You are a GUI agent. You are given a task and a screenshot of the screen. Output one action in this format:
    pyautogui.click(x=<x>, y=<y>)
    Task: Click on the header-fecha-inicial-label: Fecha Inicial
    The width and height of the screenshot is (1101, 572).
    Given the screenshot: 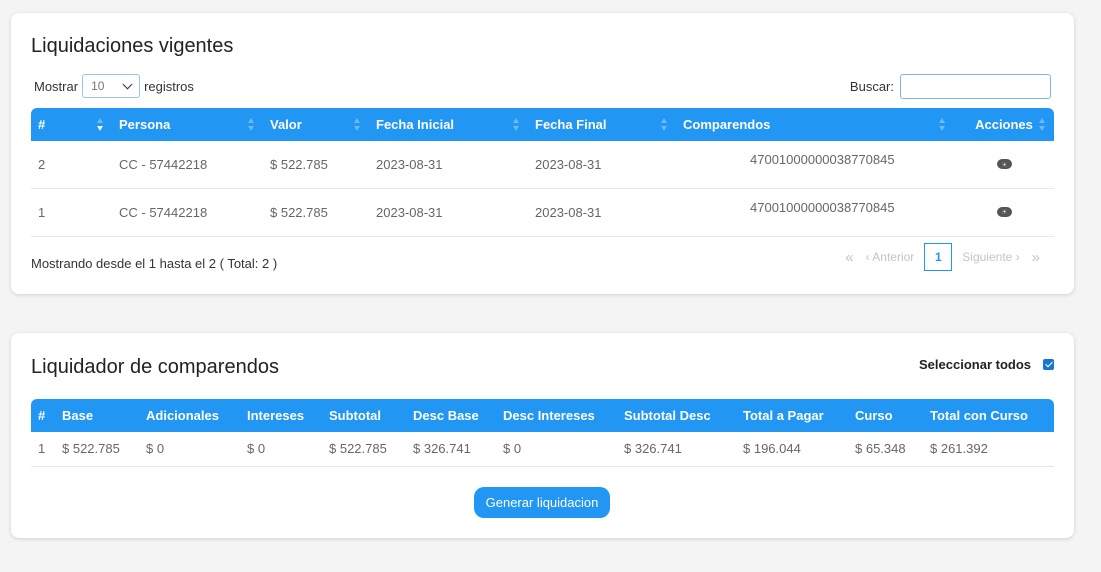 What is the action you would take?
    pyautogui.click(x=415, y=124)
    